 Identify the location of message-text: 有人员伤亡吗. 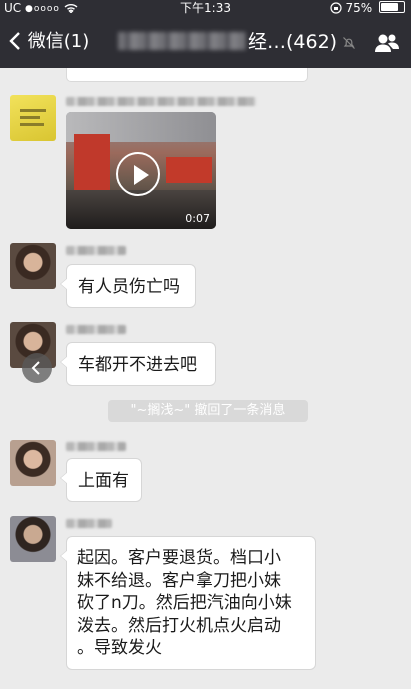
(129, 287).